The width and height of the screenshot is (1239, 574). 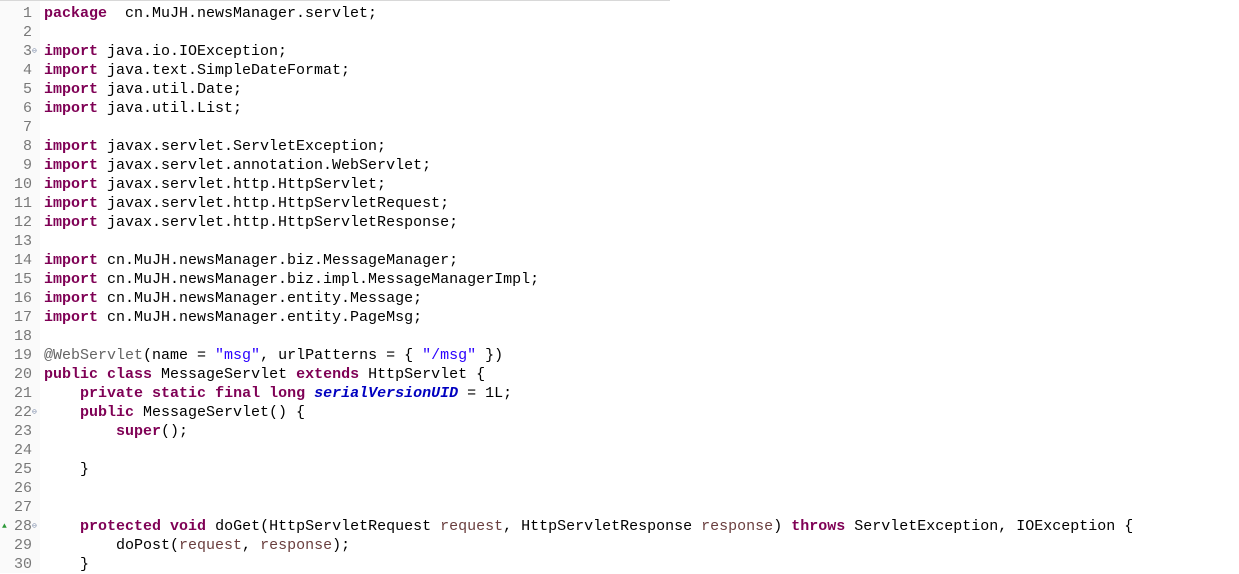 What do you see at coordinates (242, 146) in the screenshot?
I see `token: javax.servlet.ServletException;` at bounding box center [242, 146].